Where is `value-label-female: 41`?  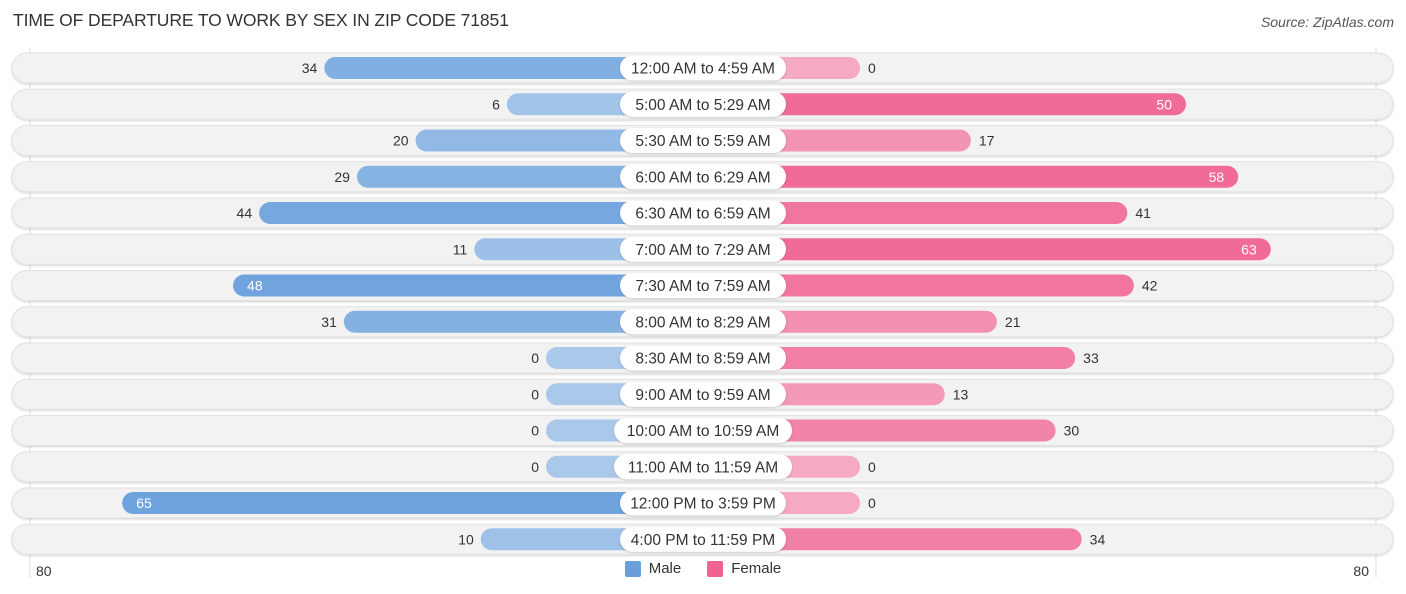
value-label-female: 41 is located at coordinates (1143, 213).